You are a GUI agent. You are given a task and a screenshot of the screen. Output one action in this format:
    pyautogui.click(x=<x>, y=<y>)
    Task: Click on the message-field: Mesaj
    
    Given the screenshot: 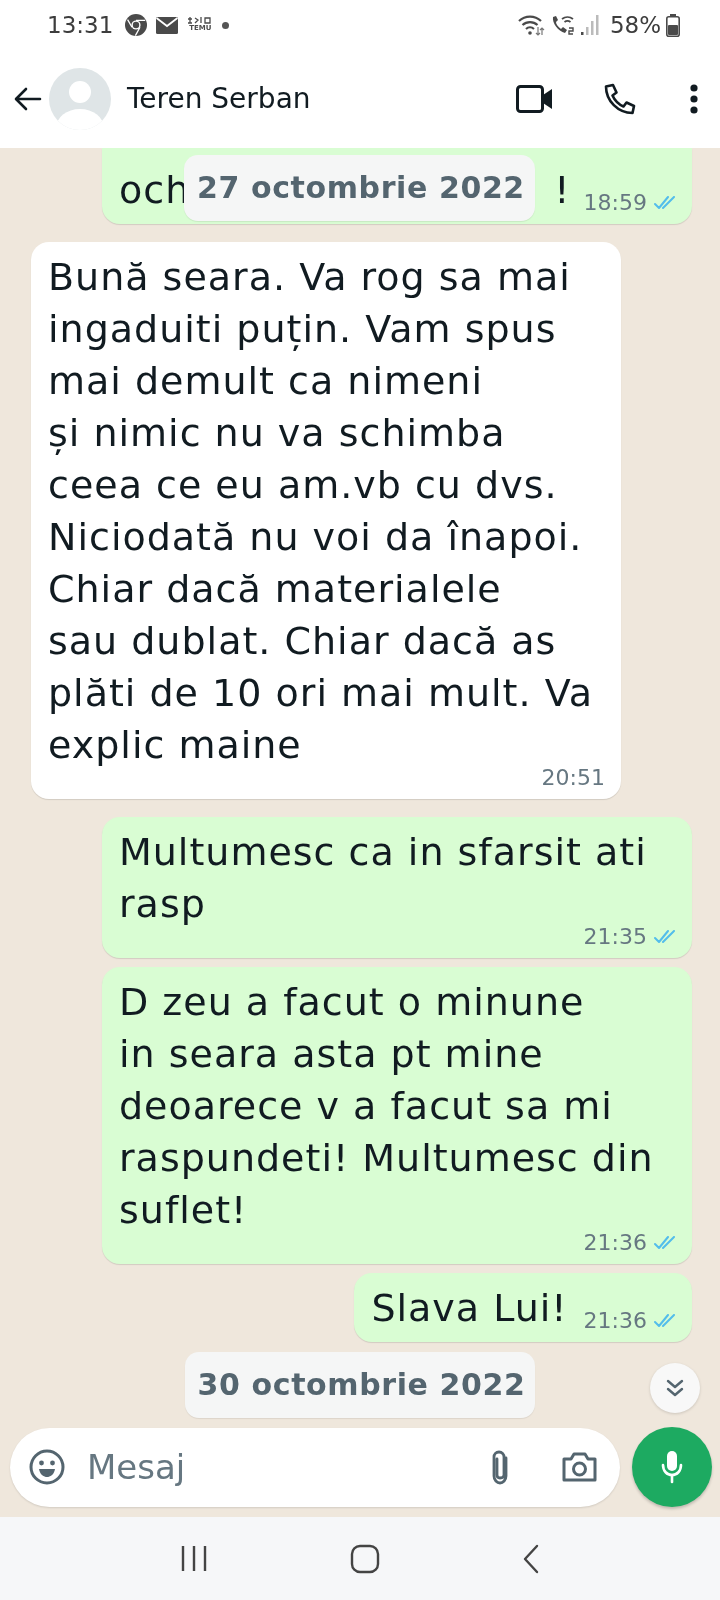 What is the action you would take?
    pyautogui.click(x=315, y=1467)
    